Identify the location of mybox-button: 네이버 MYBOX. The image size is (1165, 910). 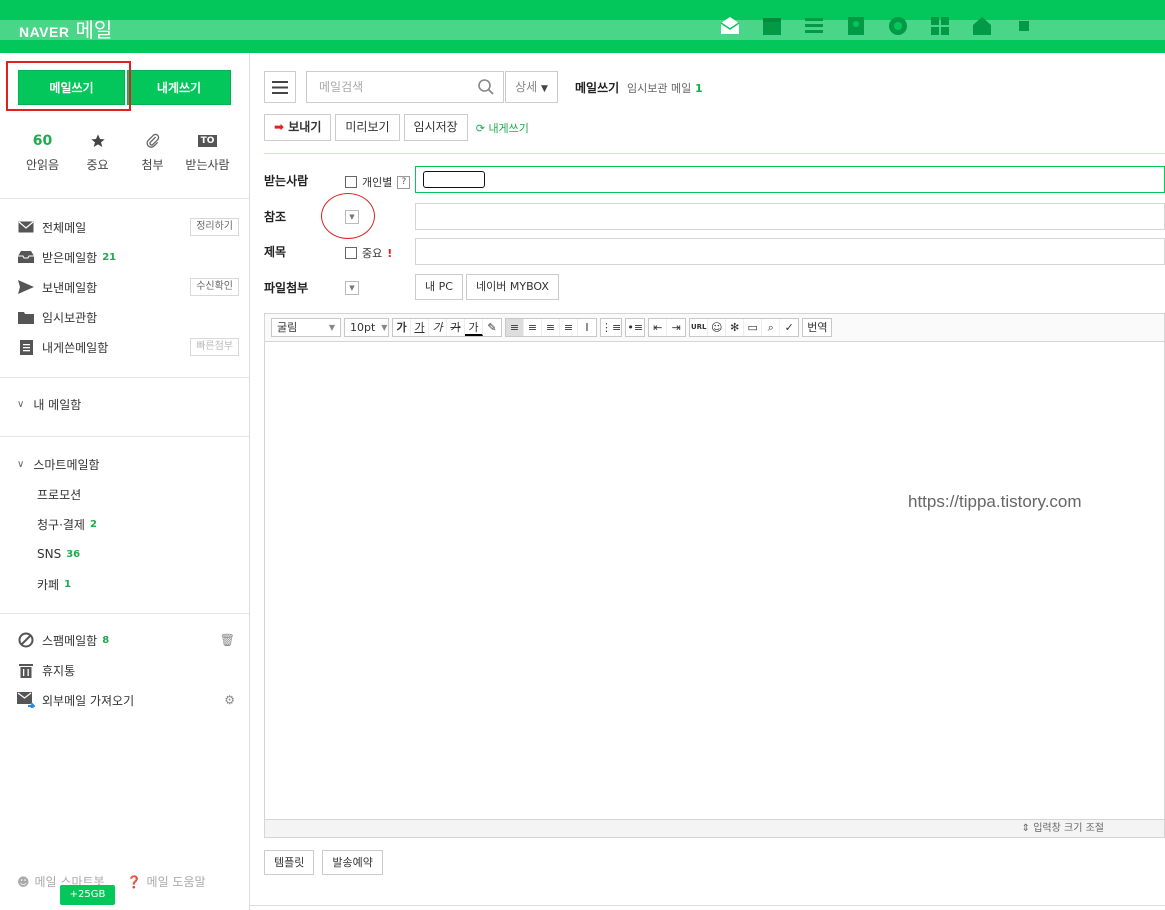
(512, 287).